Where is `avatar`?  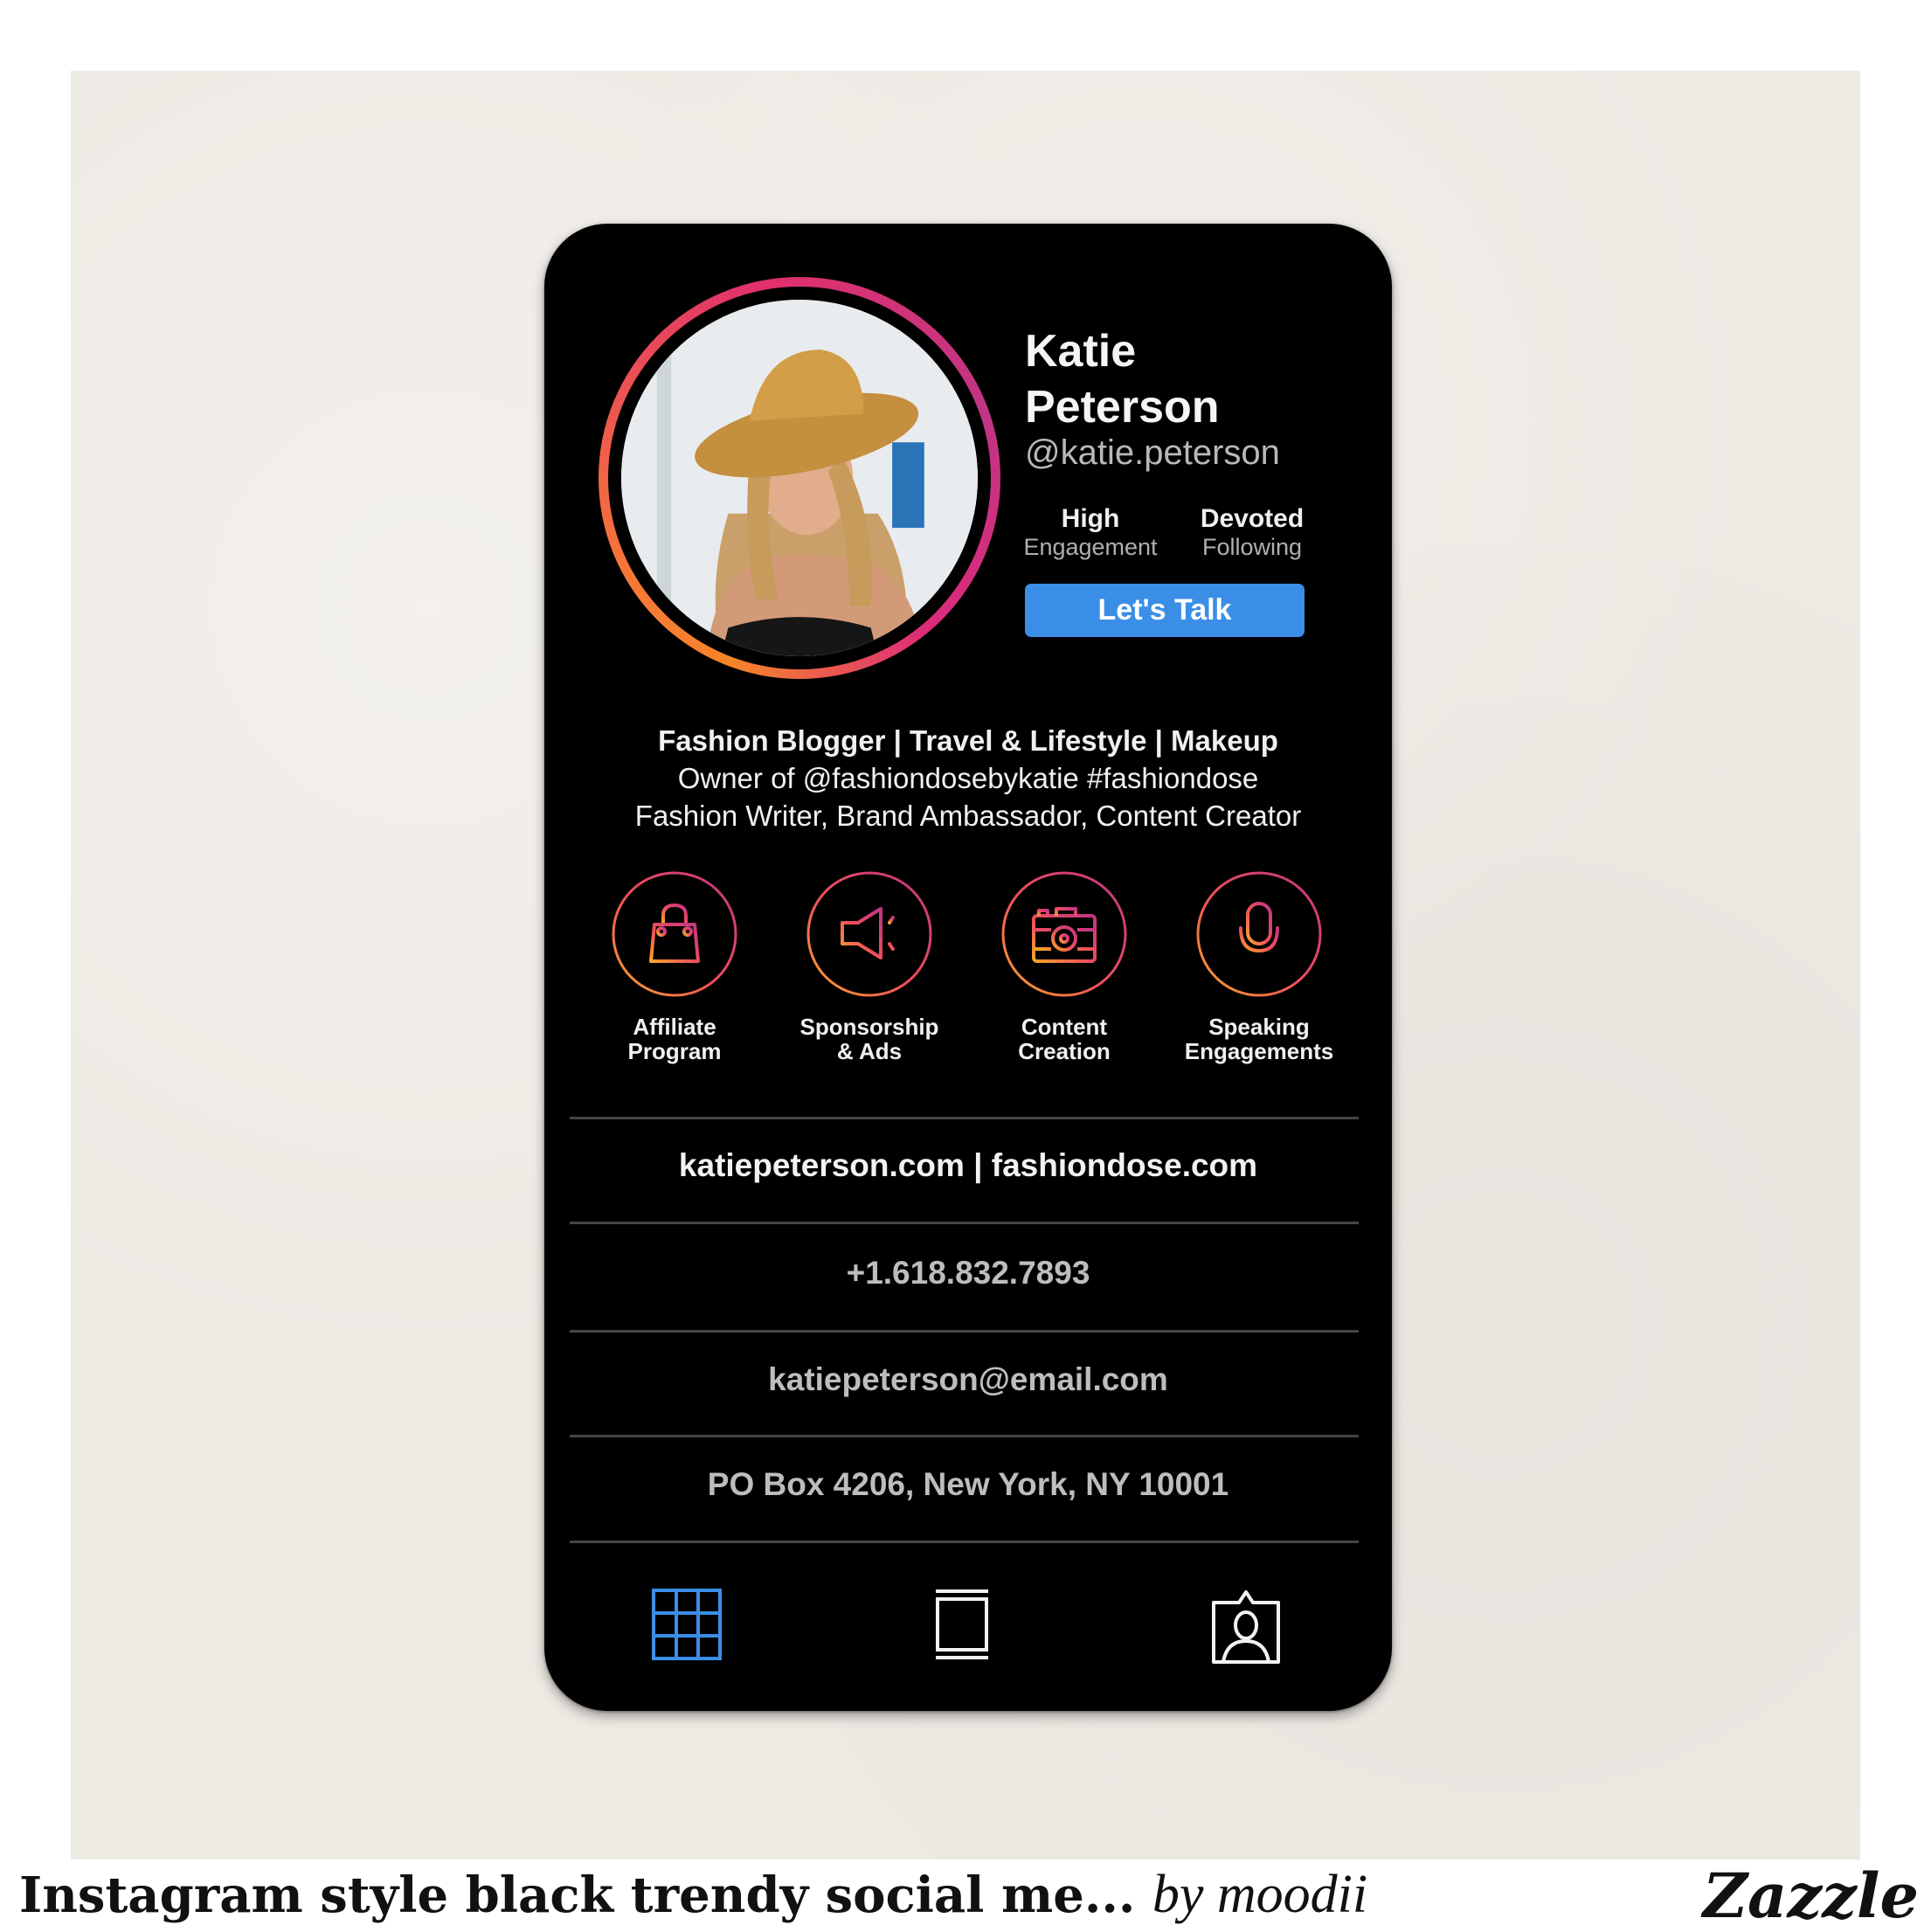
avatar is located at coordinates (799, 478).